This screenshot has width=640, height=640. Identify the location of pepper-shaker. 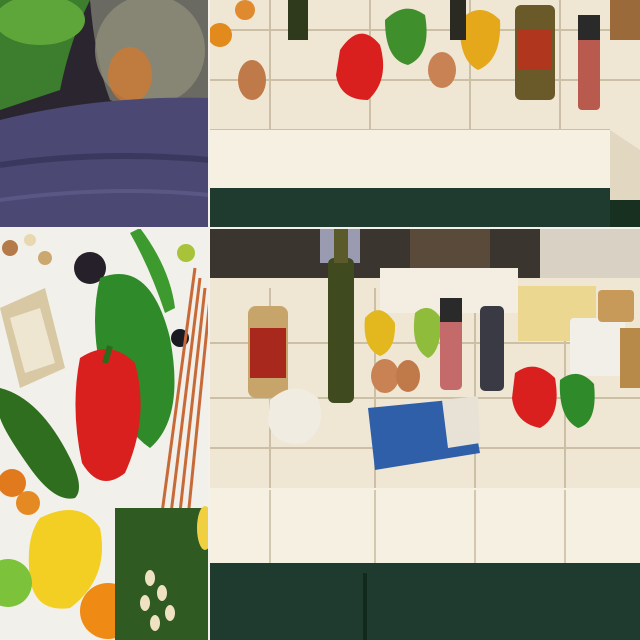
(492, 348).